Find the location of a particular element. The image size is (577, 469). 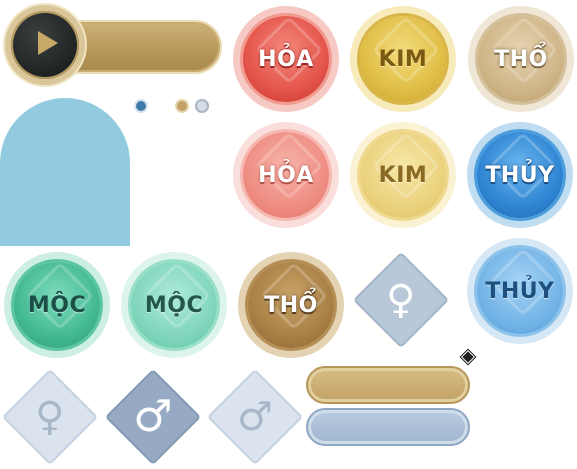

element-metal-button: KIM is located at coordinates (403, 59).